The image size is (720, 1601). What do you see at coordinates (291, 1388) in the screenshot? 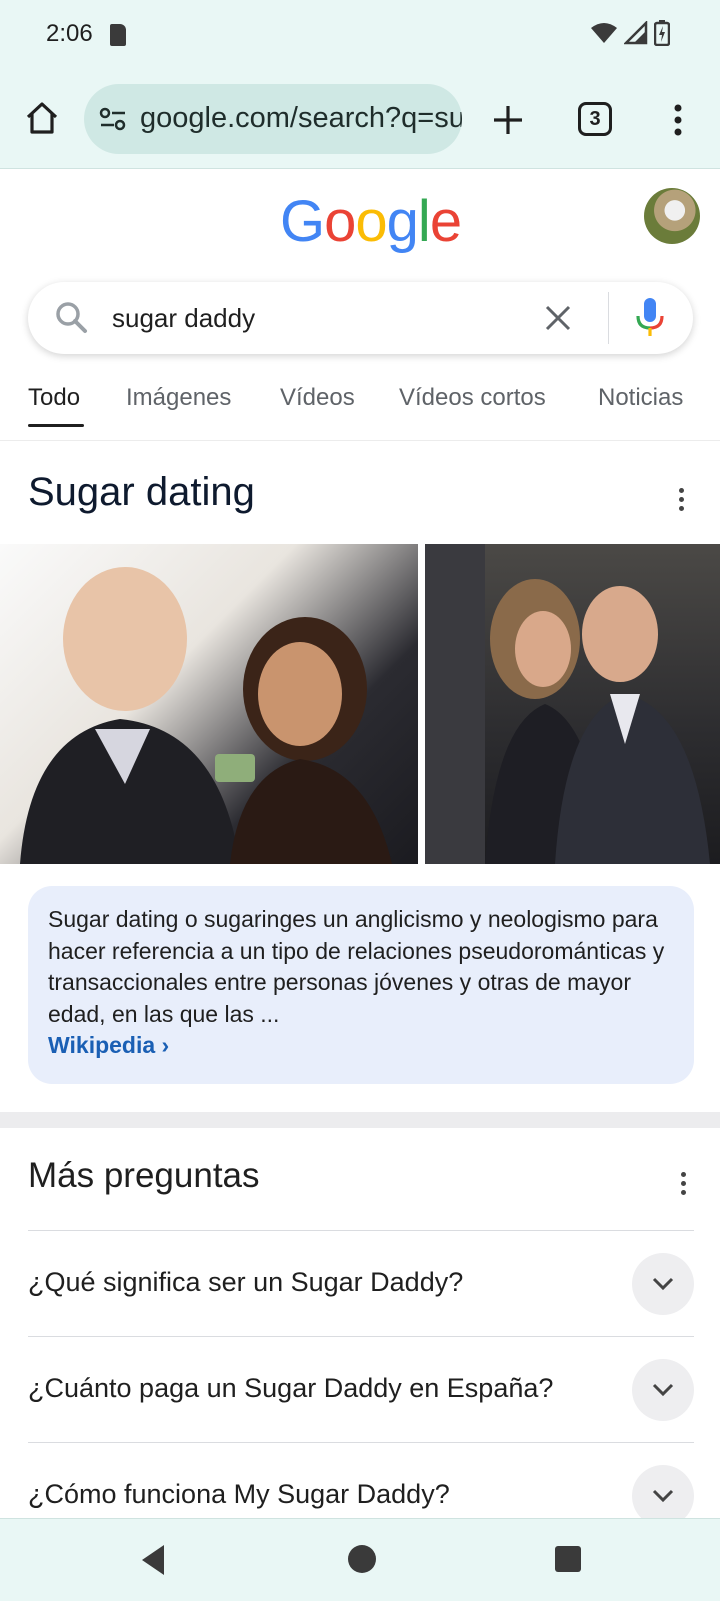
I see `question-text: ¿Cuánto paga un Sugar Daddy en España?` at bounding box center [291, 1388].